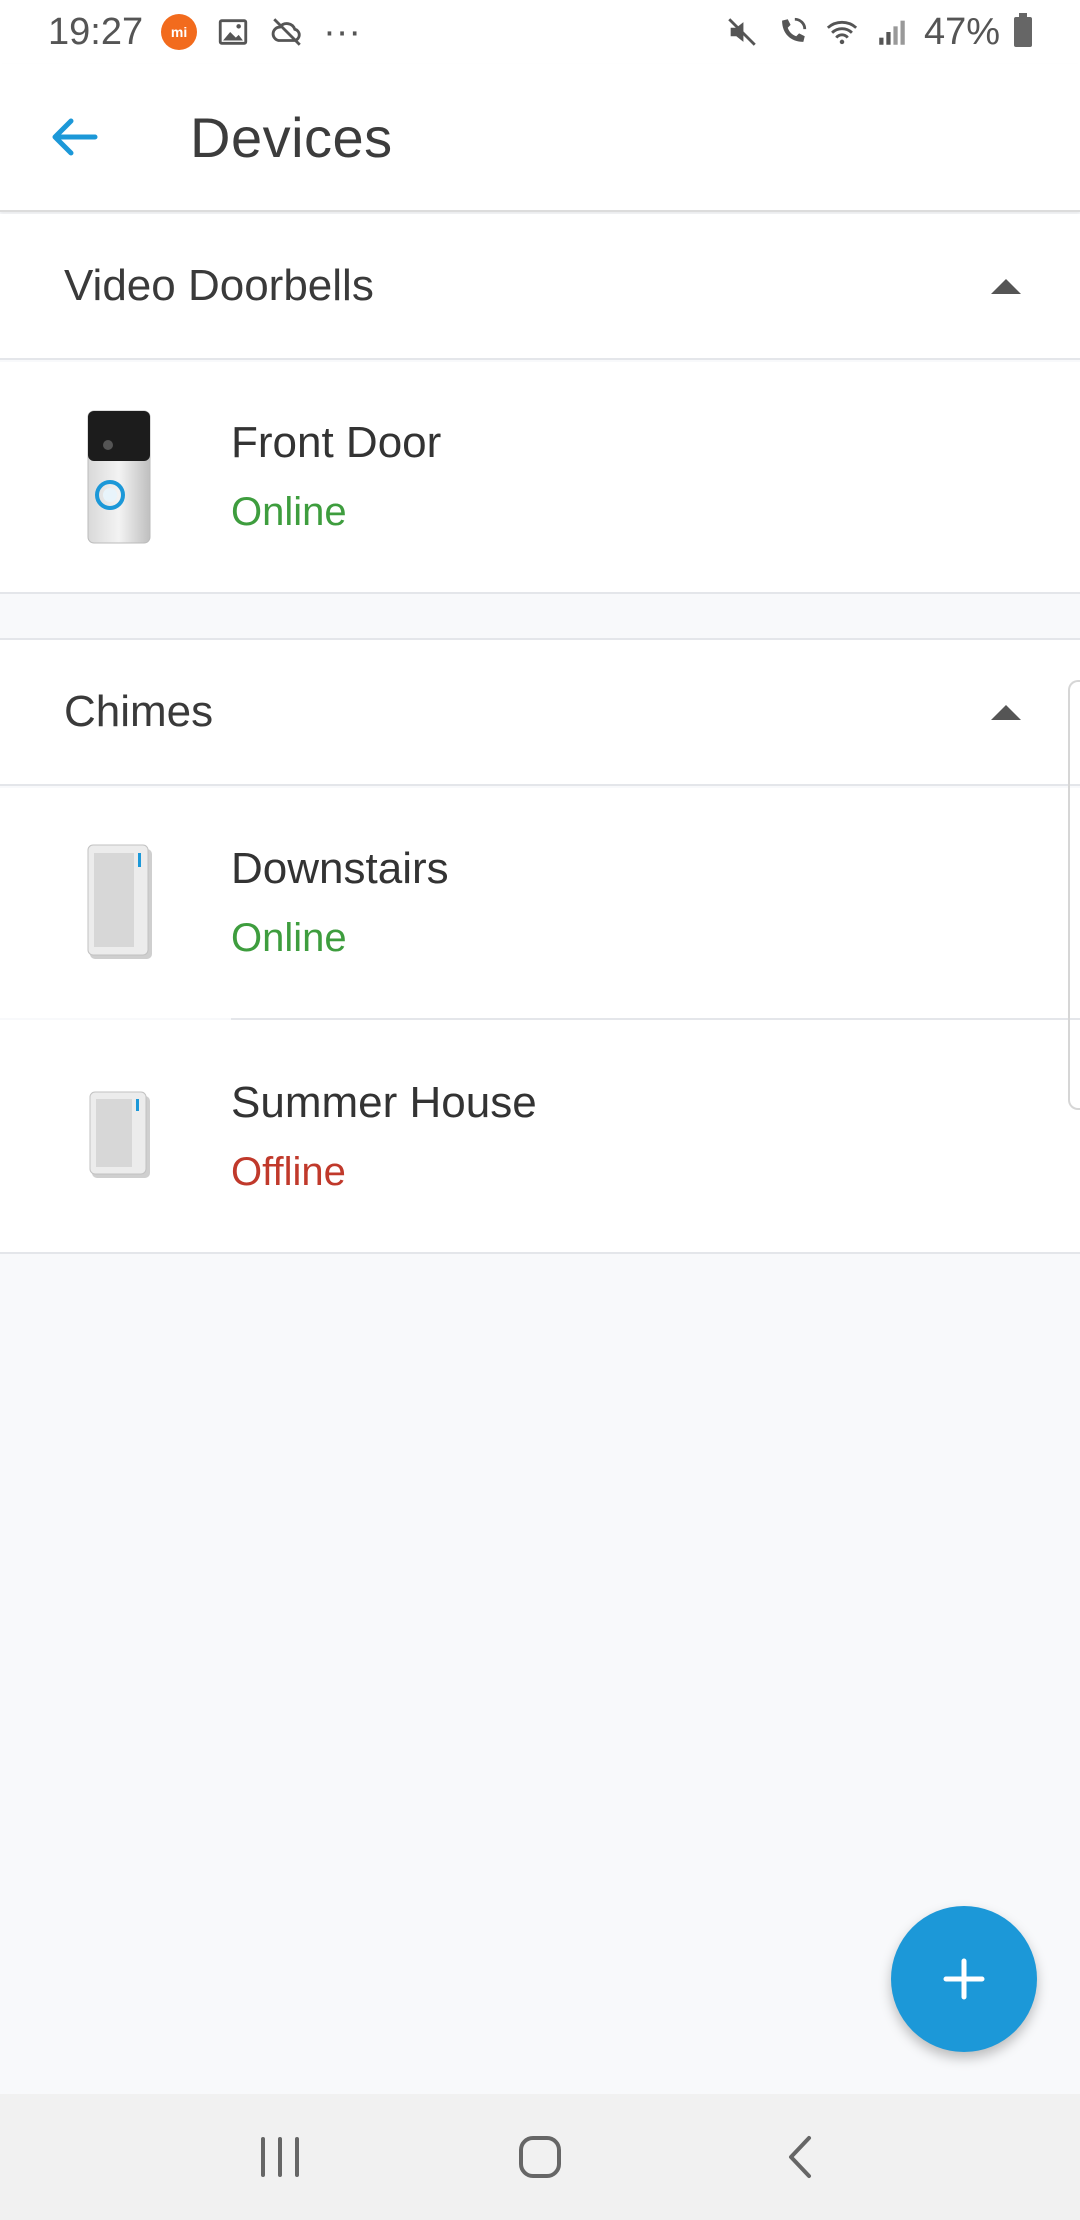  Describe the element at coordinates (540, 32) in the screenshot. I see `status-bar: 19:27 mi ··· 47%` at that location.